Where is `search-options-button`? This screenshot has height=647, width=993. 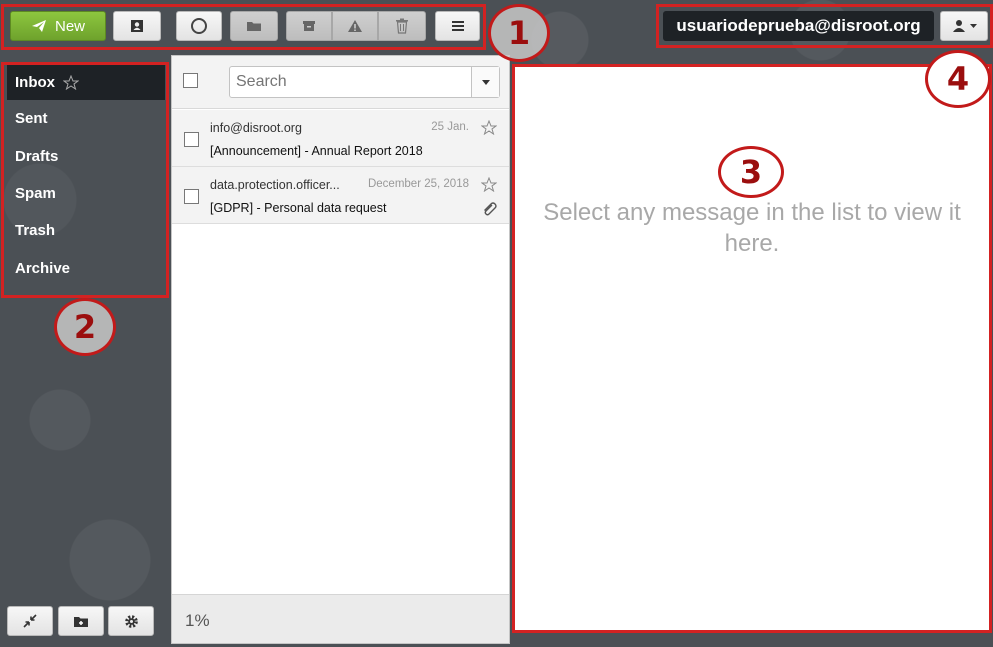 search-options-button is located at coordinates (485, 82).